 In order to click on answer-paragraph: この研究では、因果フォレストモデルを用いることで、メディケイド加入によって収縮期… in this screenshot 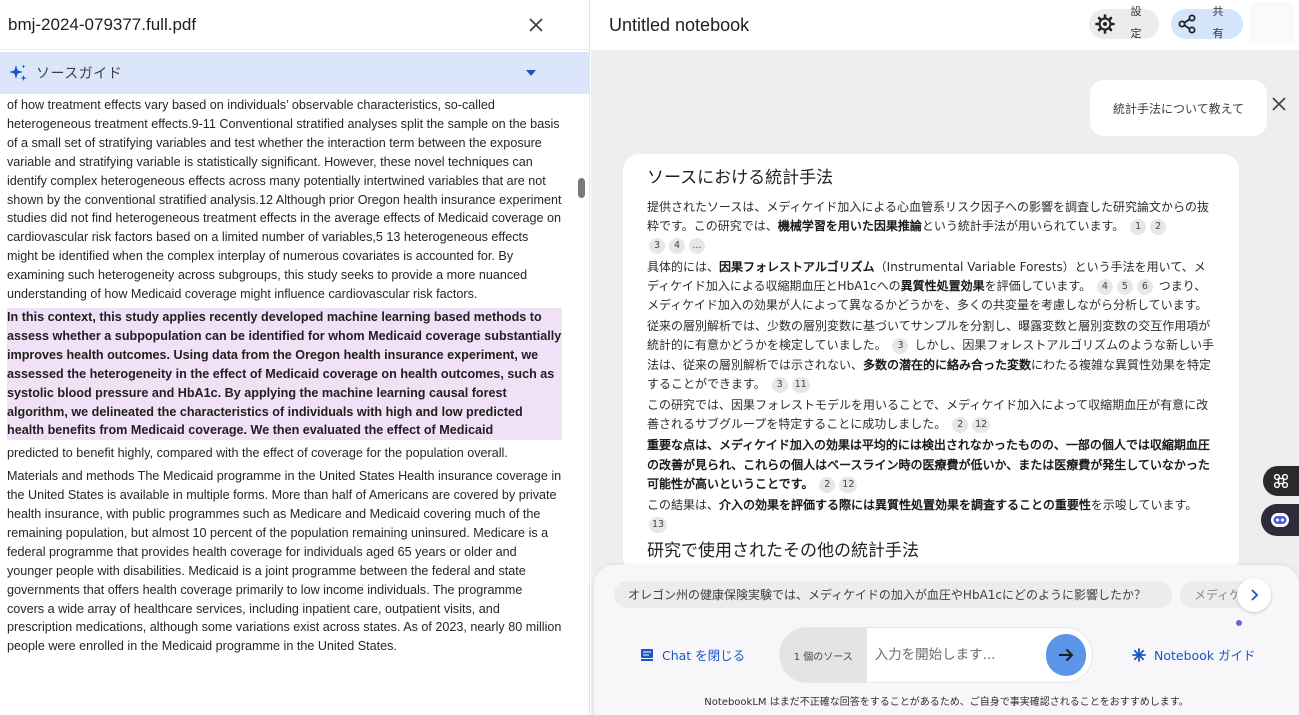, I will do `click(932, 415)`.